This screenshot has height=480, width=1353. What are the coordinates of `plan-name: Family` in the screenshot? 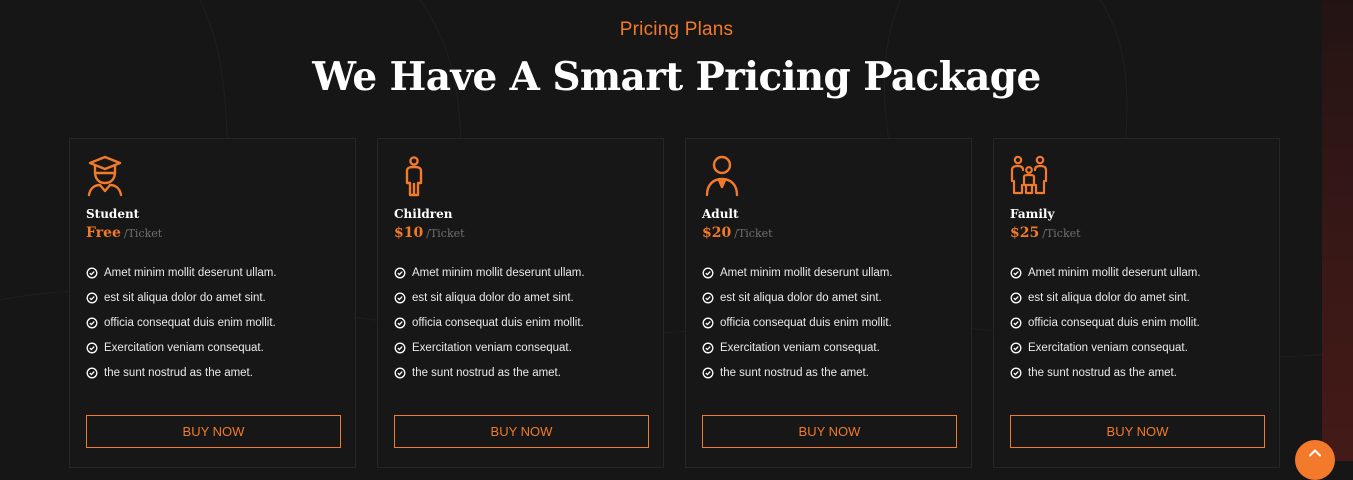 It's located at (1032, 214).